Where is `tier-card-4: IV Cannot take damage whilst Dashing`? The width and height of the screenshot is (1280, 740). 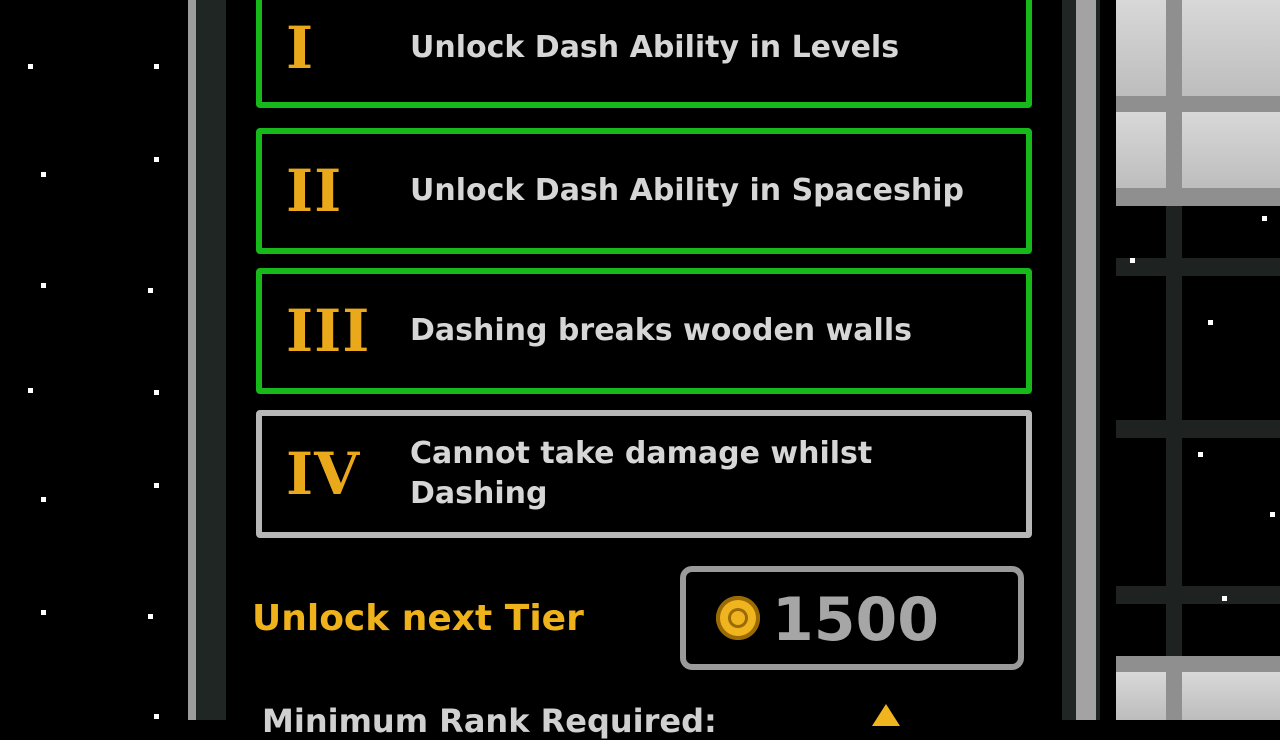 tier-card-4: IV Cannot take damage whilst Dashing is located at coordinates (644, 474).